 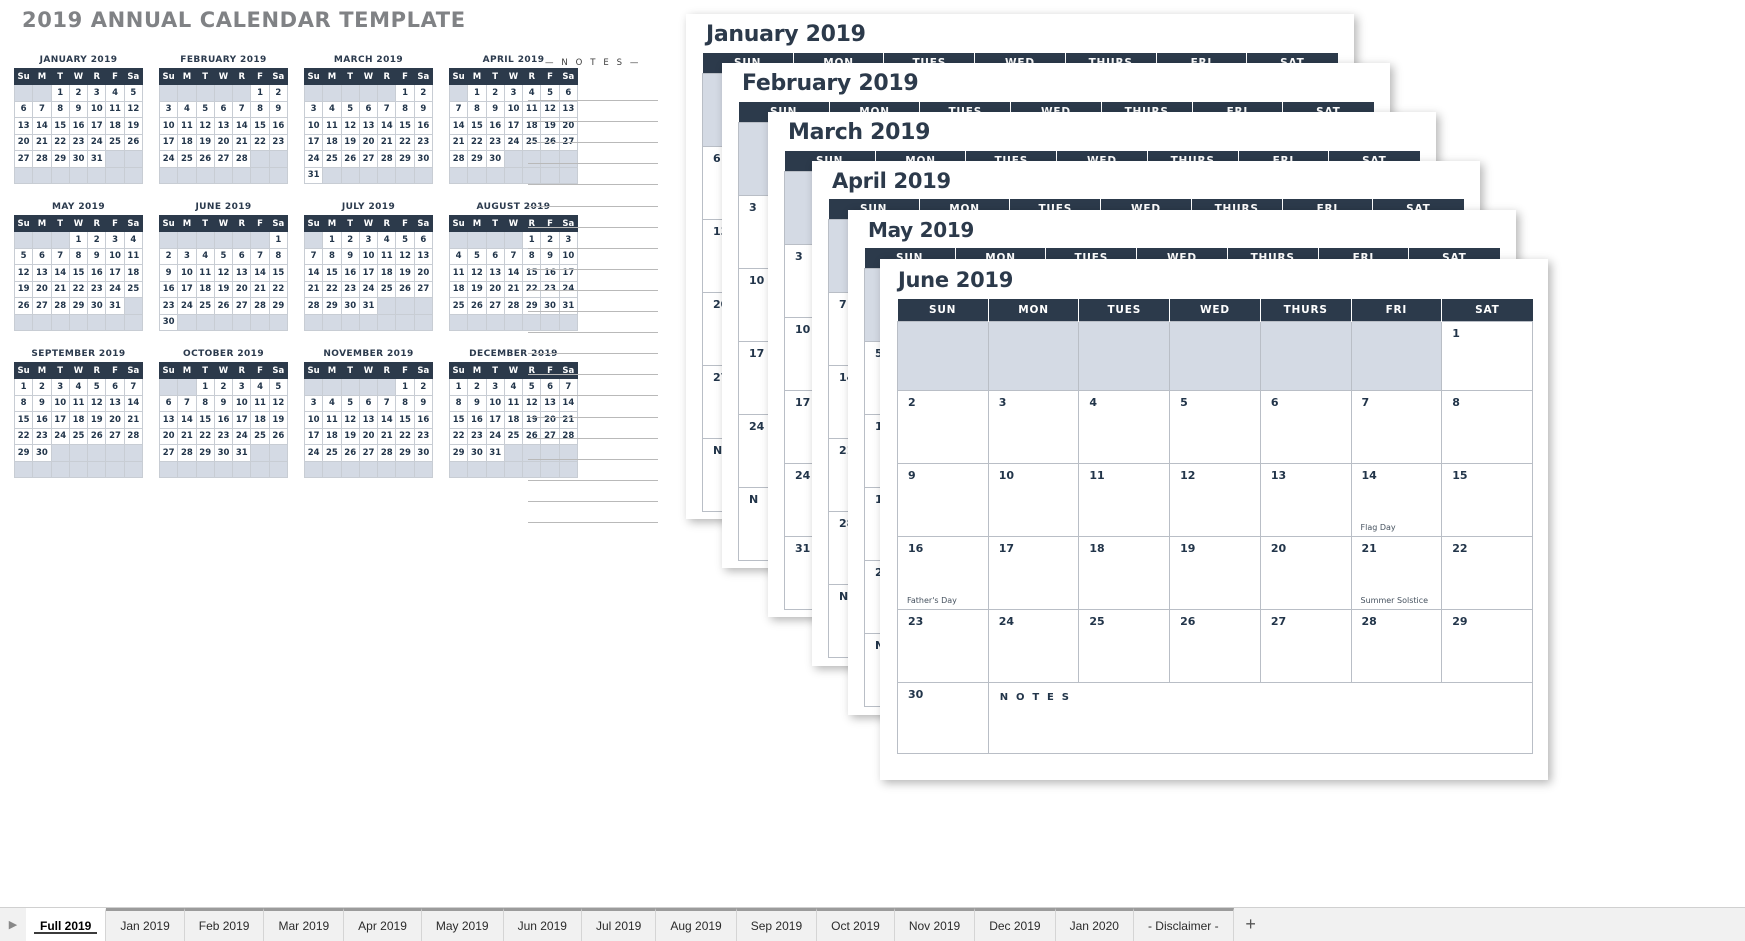 I want to click on mini-day-cell: 16, so click(x=477, y=420).